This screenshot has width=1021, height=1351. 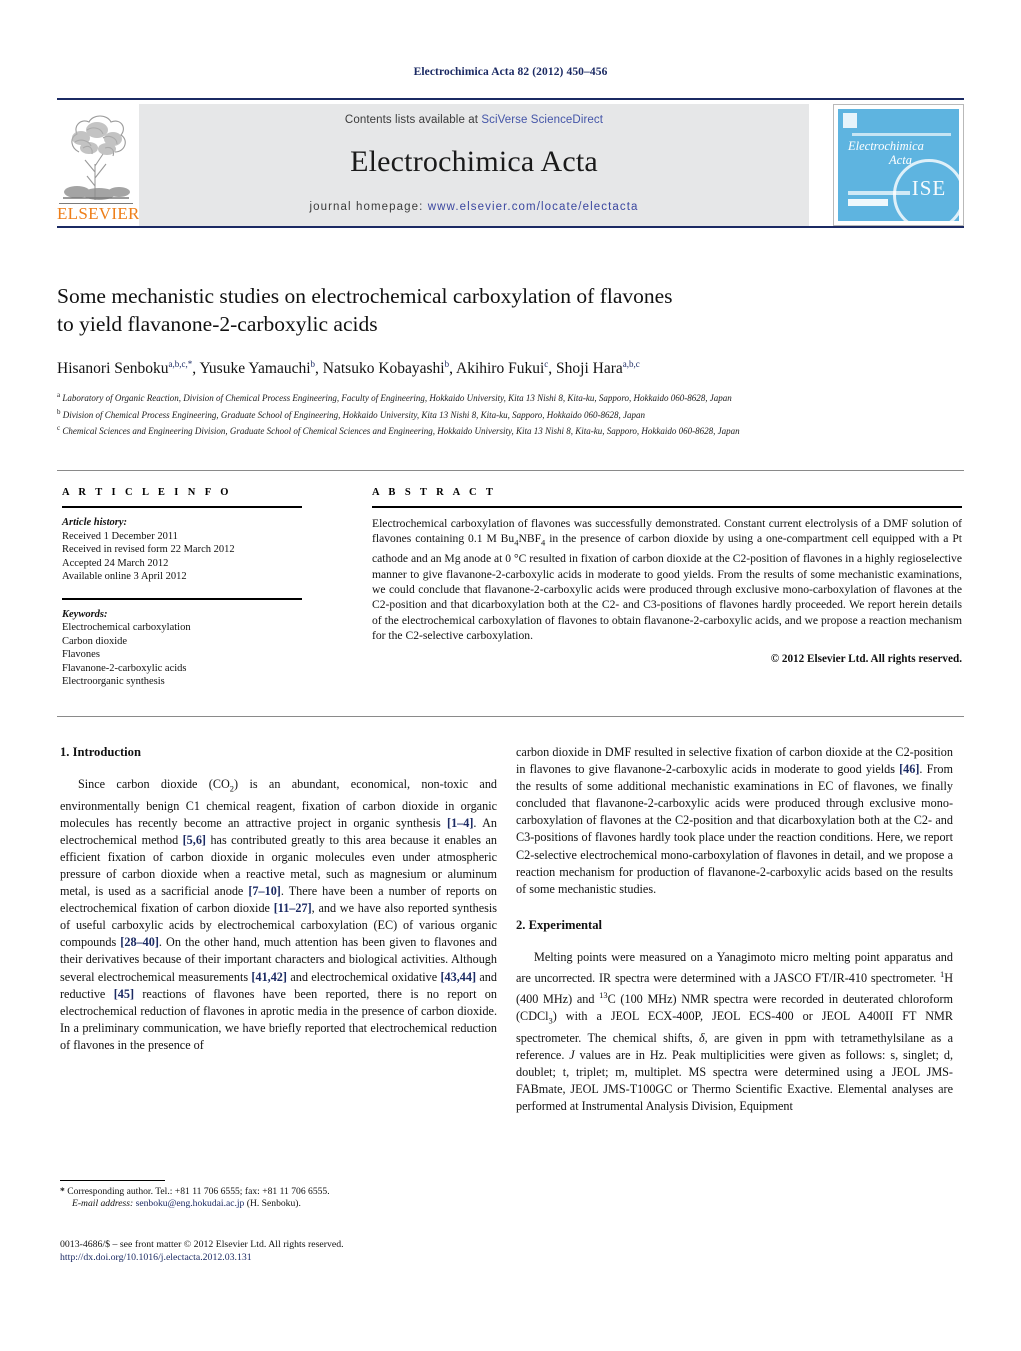 What do you see at coordinates (434, 492) in the screenshot?
I see `abstract-heading: A B S T R A C T` at bounding box center [434, 492].